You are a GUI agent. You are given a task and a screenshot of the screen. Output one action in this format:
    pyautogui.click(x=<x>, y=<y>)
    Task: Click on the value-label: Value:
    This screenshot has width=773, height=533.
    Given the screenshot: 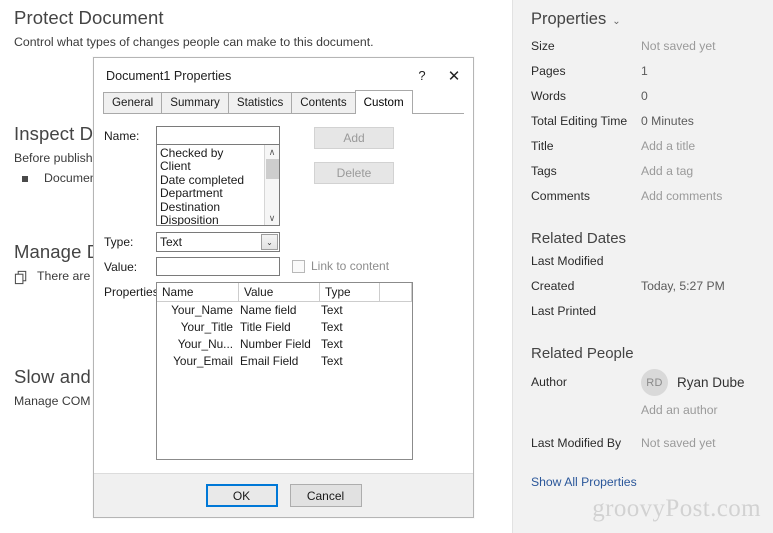 What is the action you would take?
    pyautogui.click(x=121, y=267)
    